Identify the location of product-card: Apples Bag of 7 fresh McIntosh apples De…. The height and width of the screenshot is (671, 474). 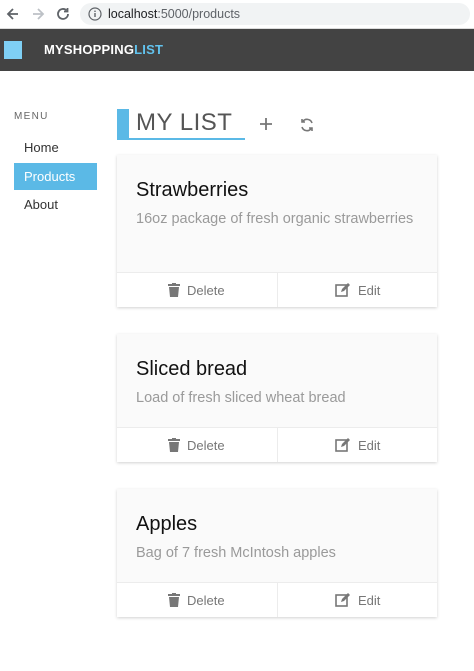
(277, 553).